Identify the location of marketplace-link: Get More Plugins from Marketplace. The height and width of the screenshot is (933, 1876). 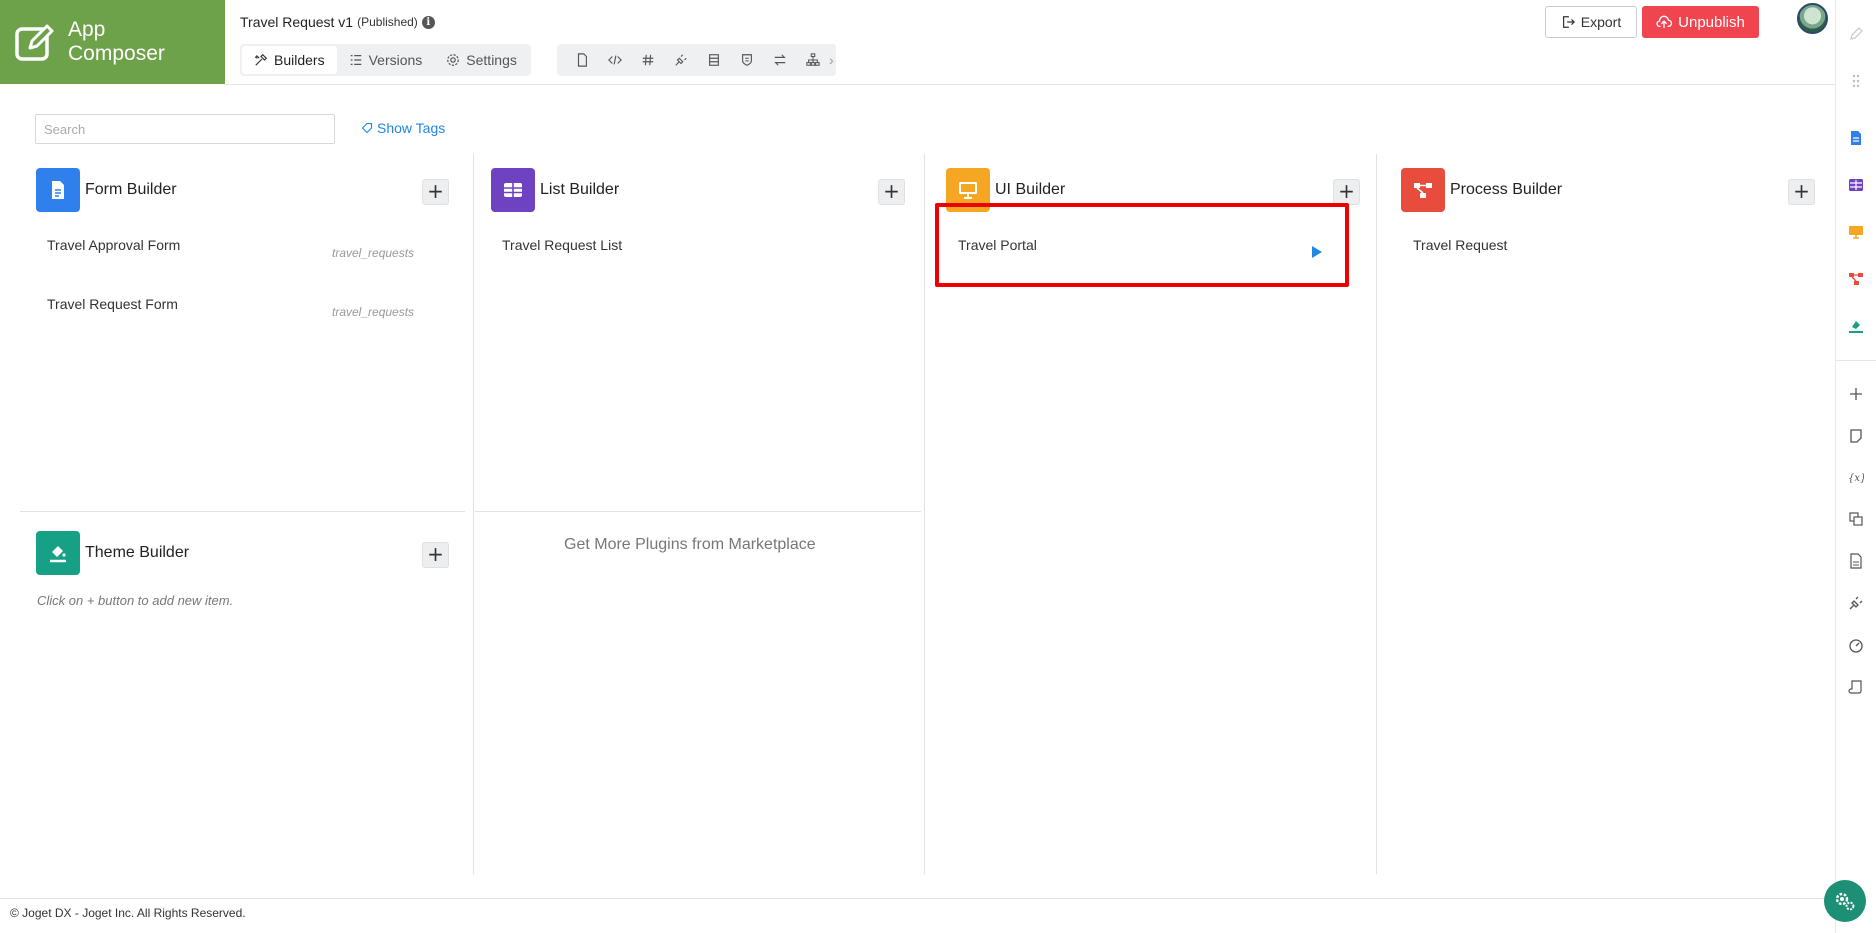
(690, 545).